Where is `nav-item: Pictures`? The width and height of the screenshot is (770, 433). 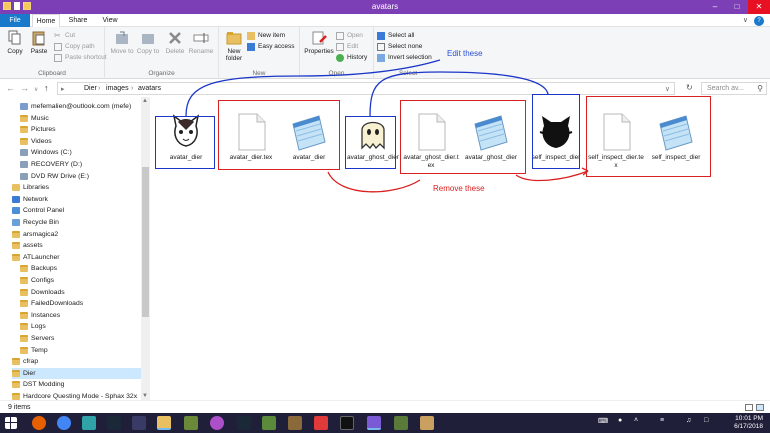
nav-item: Pictures is located at coordinates (80, 129).